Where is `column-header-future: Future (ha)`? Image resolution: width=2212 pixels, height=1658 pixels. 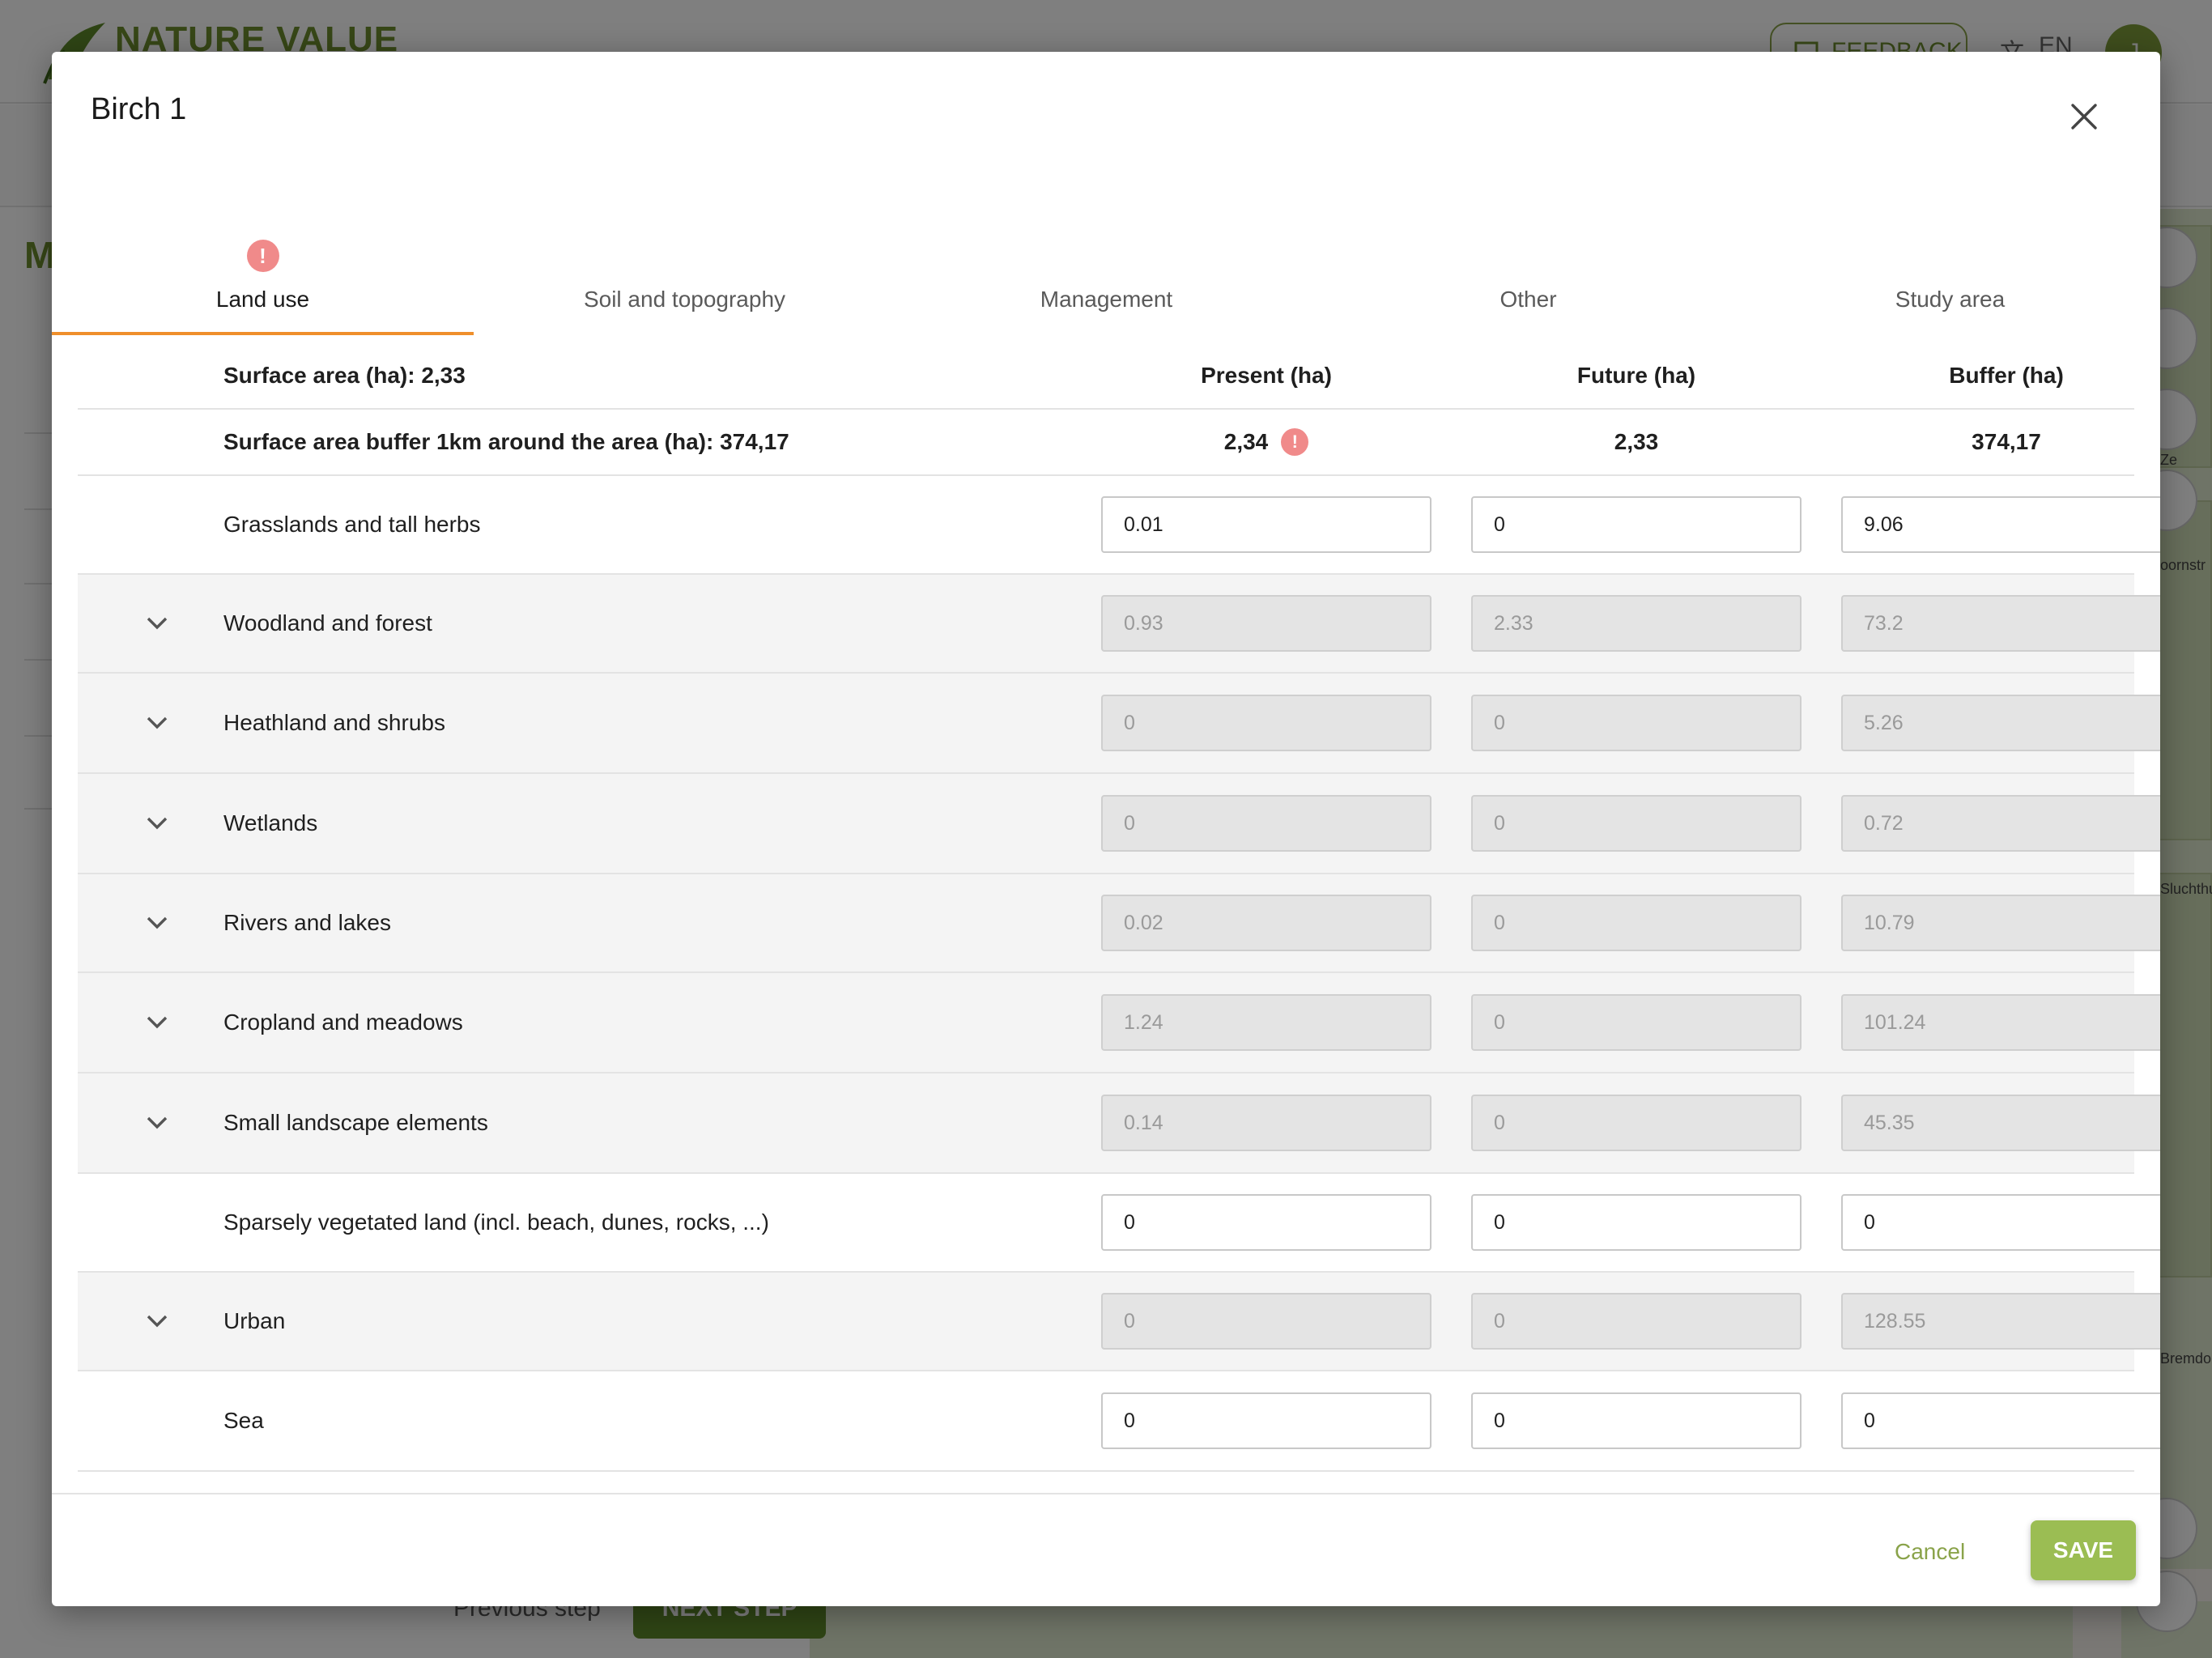
column-header-future: Future (ha) is located at coordinates (1636, 375).